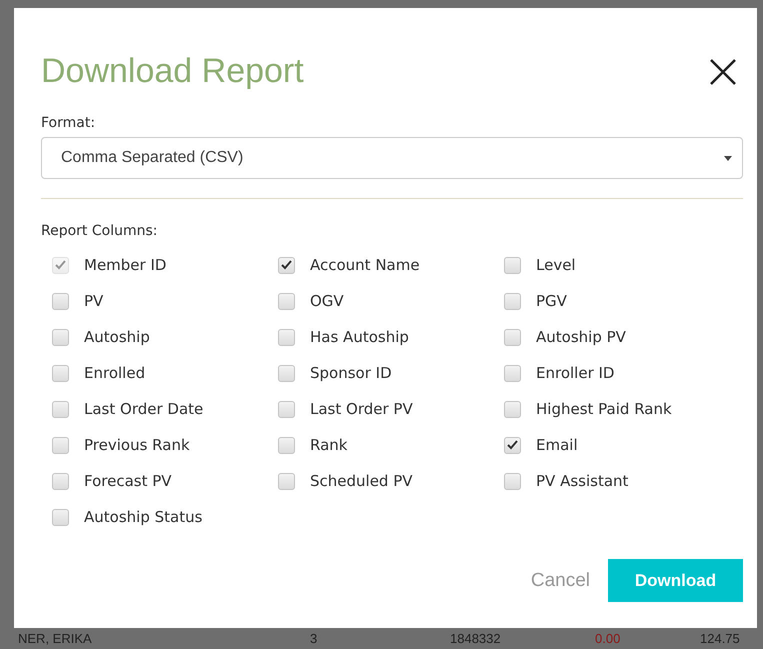  What do you see at coordinates (128, 481) in the screenshot?
I see `checkbox-label: Forecast PV` at bounding box center [128, 481].